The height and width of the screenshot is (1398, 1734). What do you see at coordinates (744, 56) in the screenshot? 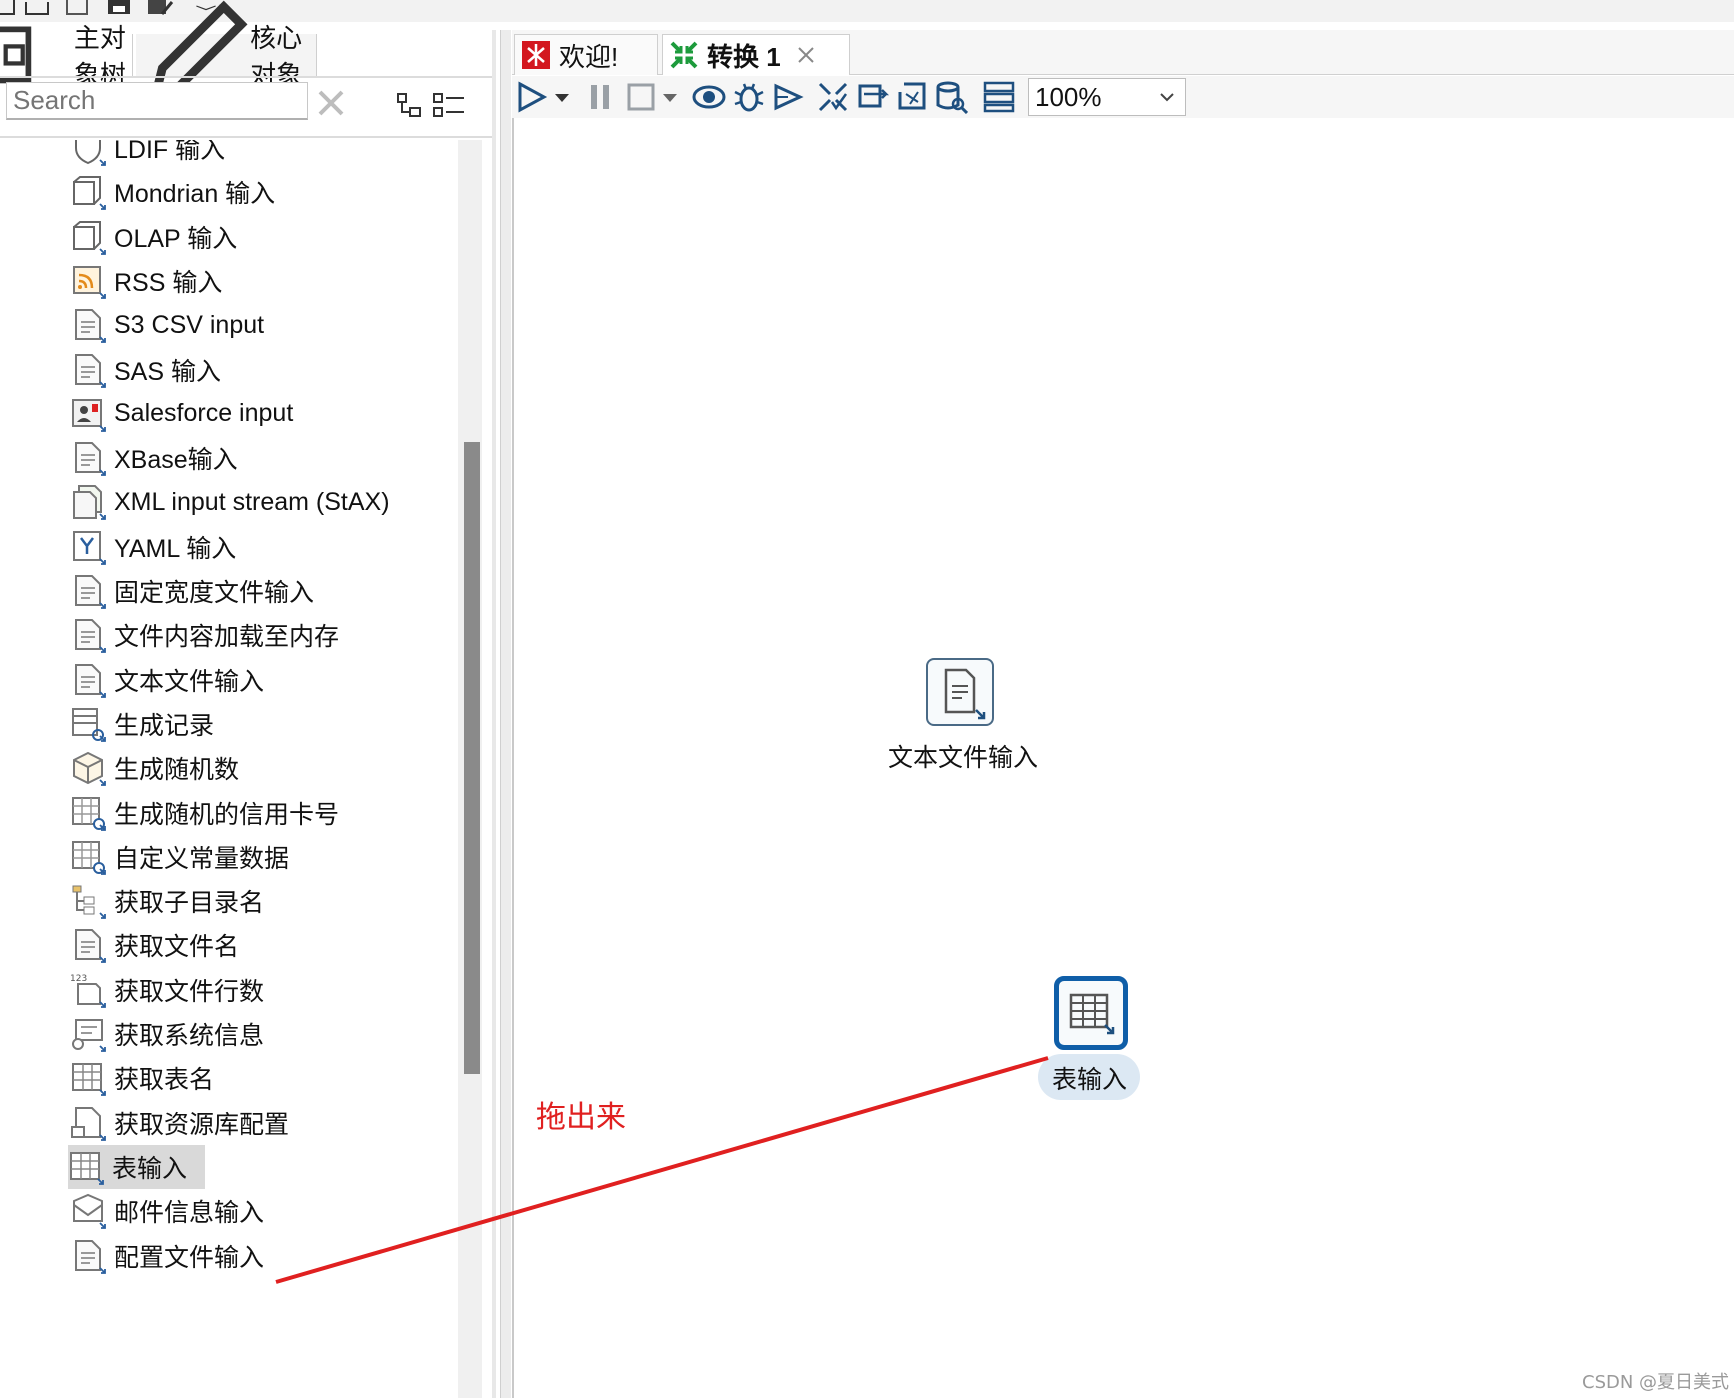
I see `tab-label: 转换 1` at bounding box center [744, 56].